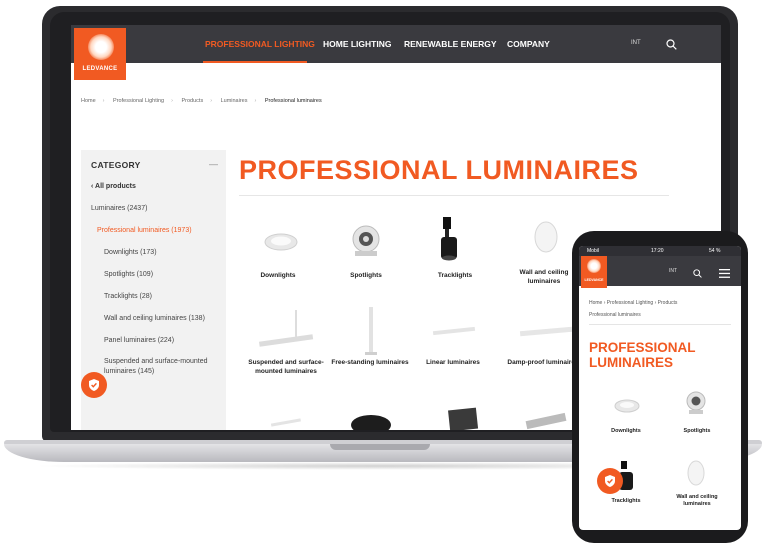 The width and height of the screenshot is (766, 544). What do you see at coordinates (636, 43) in the screenshot?
I see `country-selector: INT` at bounding box center [636, 43].